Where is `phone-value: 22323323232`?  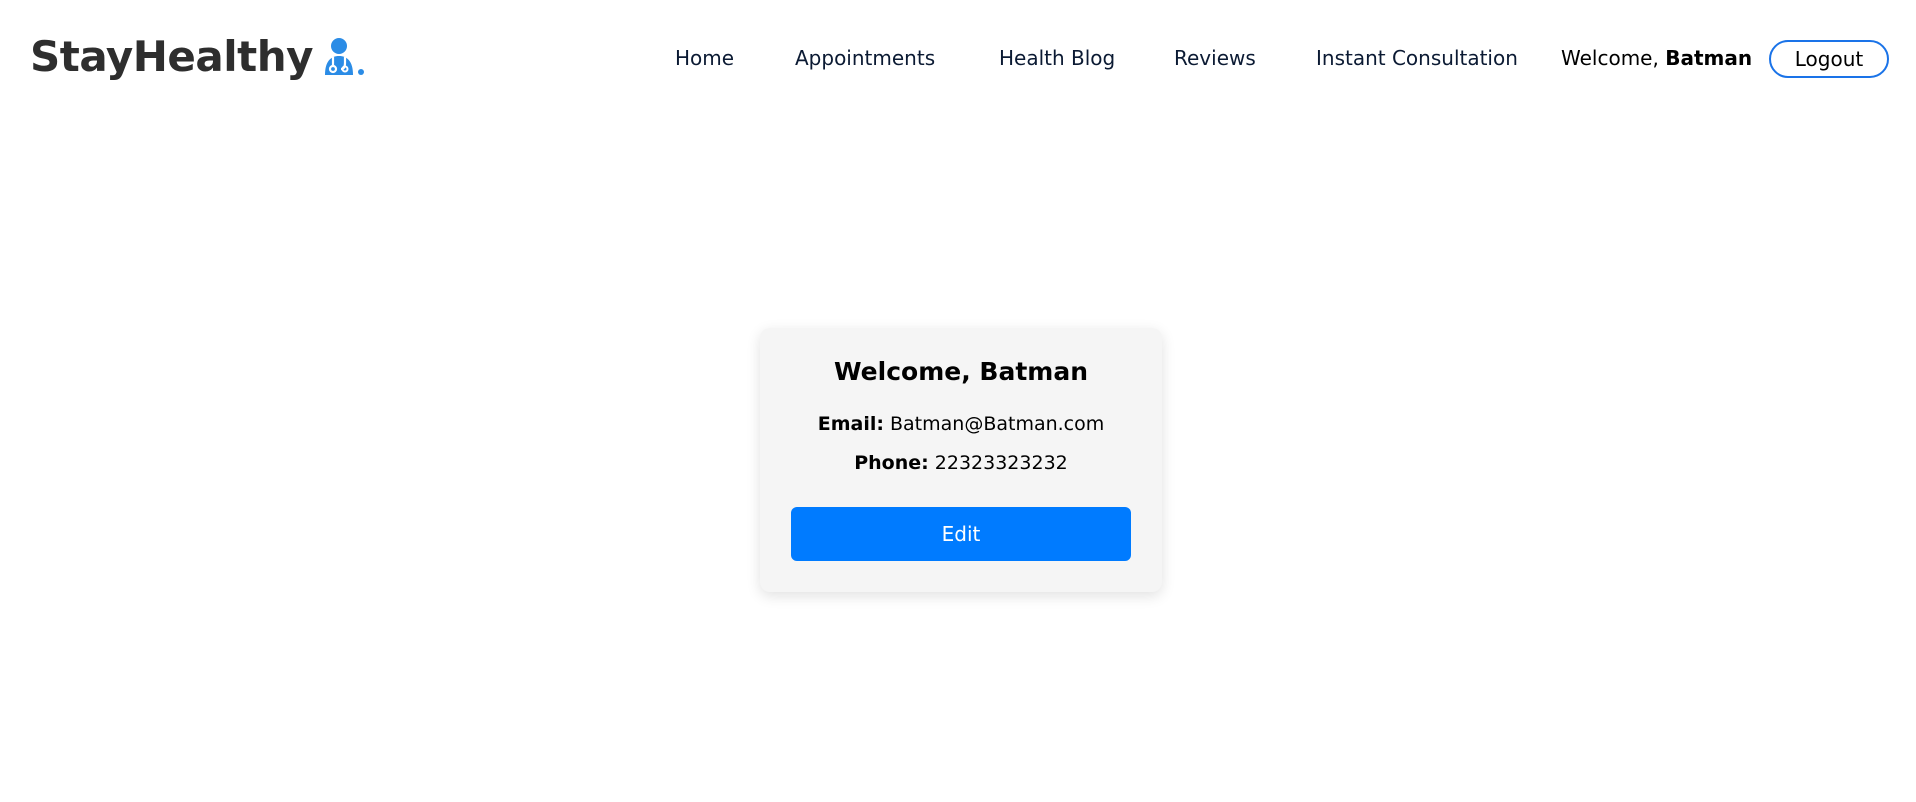 phone-value: 22323323232 is located at coordinates (1001, 463).